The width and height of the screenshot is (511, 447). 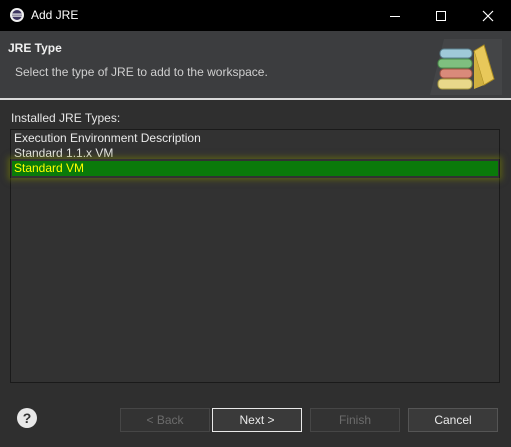 I want to click on close-icon, so click(x=488, y=15).